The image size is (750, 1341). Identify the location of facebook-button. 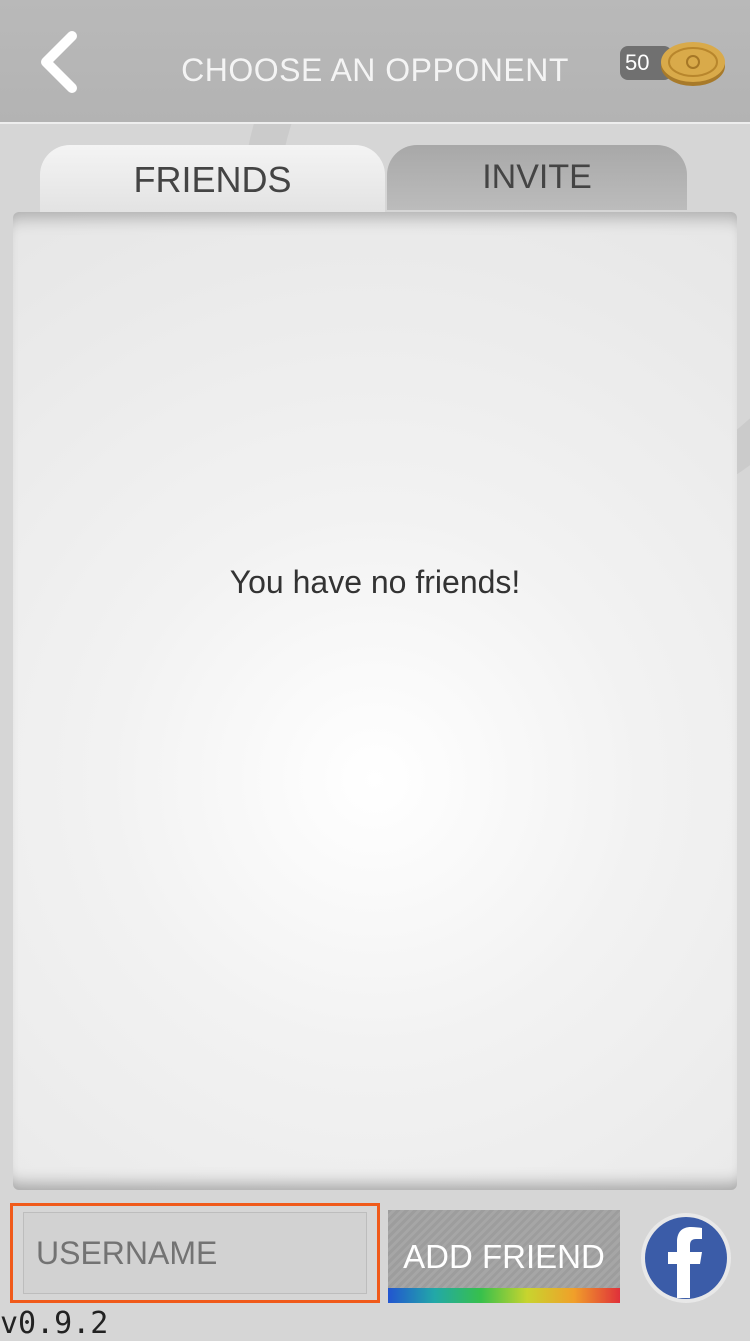
(686, 1258).